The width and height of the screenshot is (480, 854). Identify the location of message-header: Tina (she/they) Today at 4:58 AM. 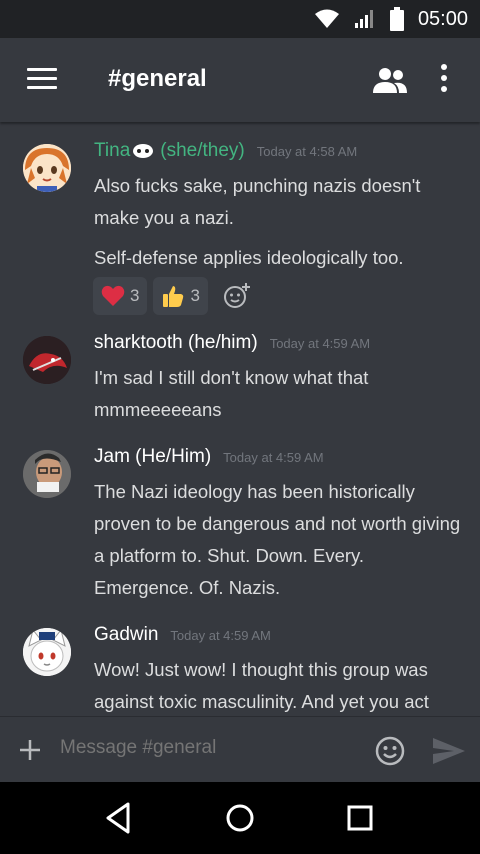
(225, 151).